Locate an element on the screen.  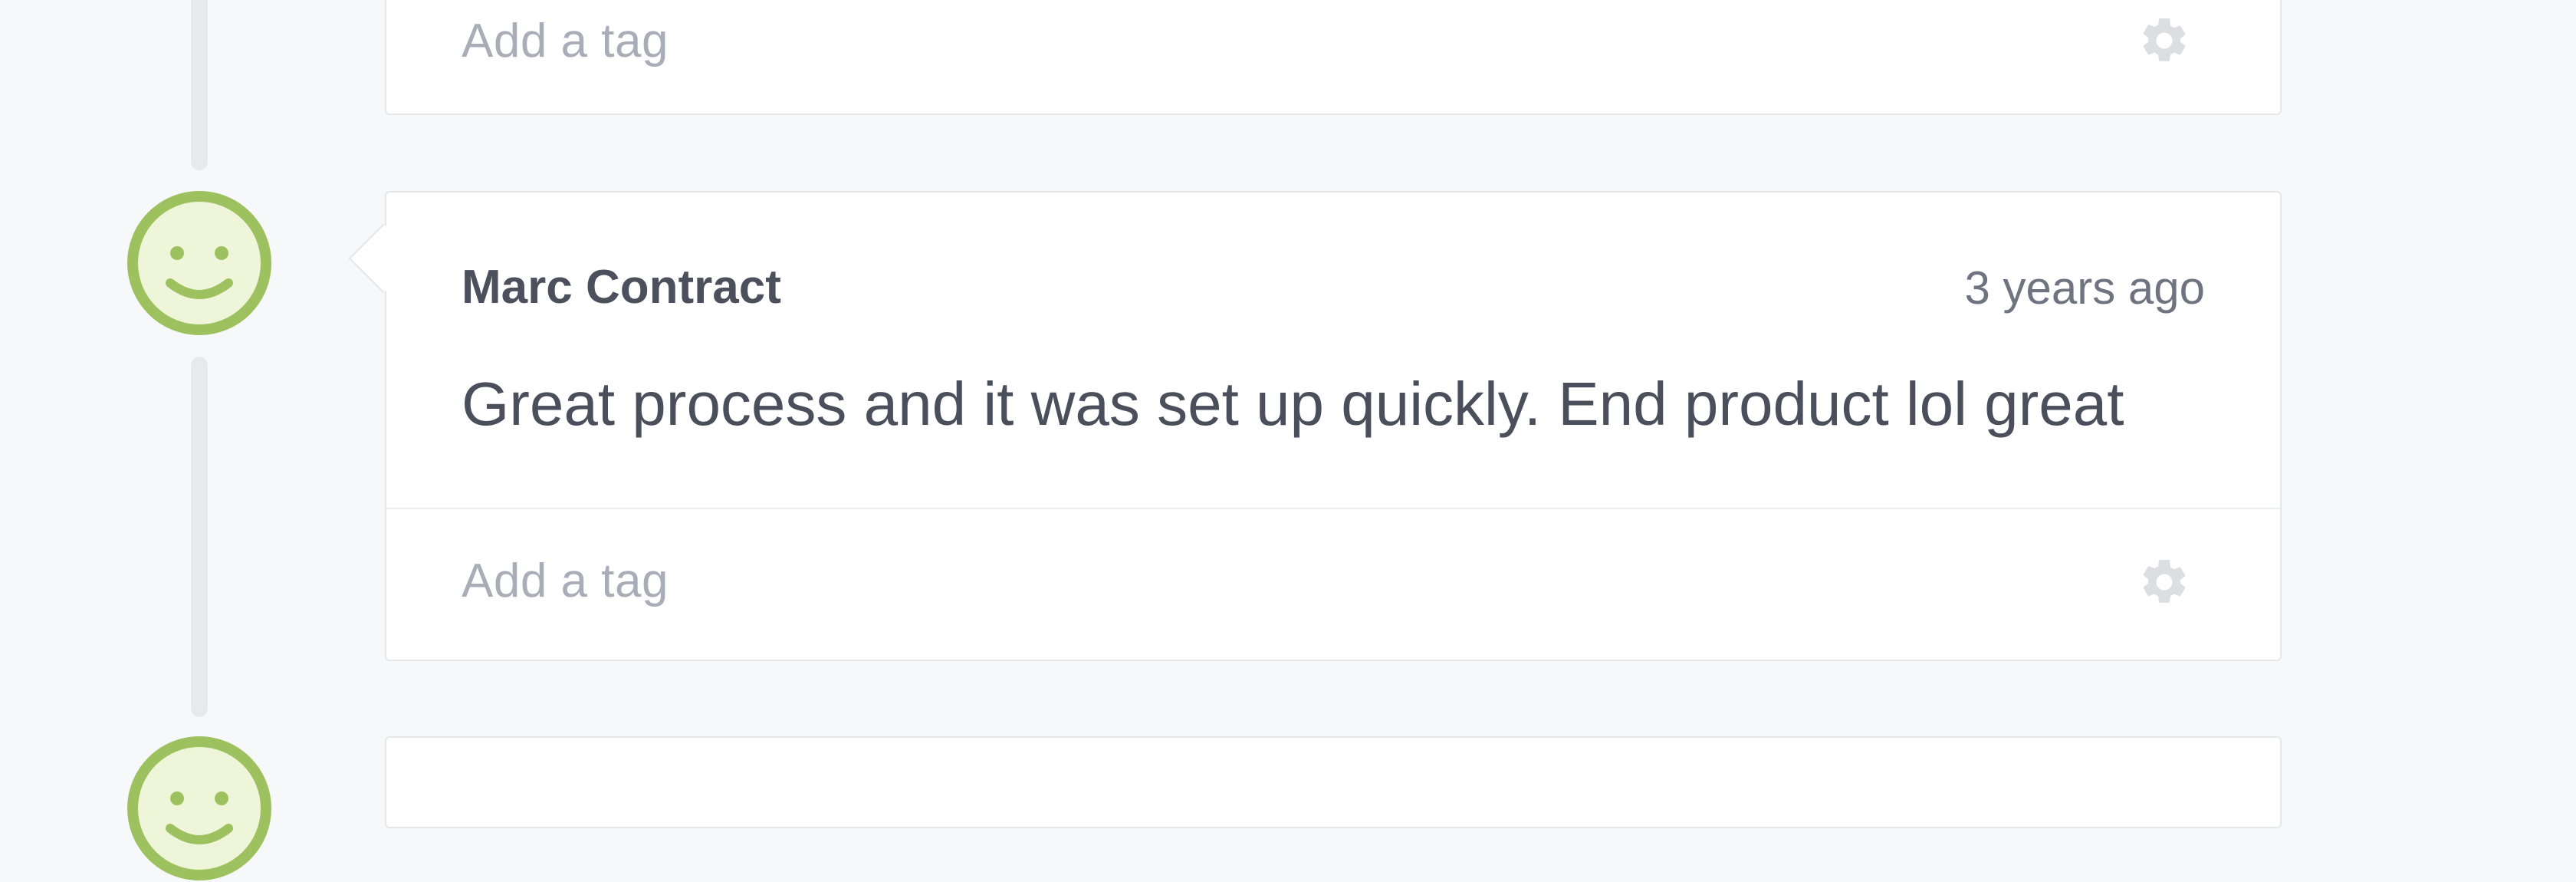
feedback-card: Add a tag is located at coordinates (1333, 57).